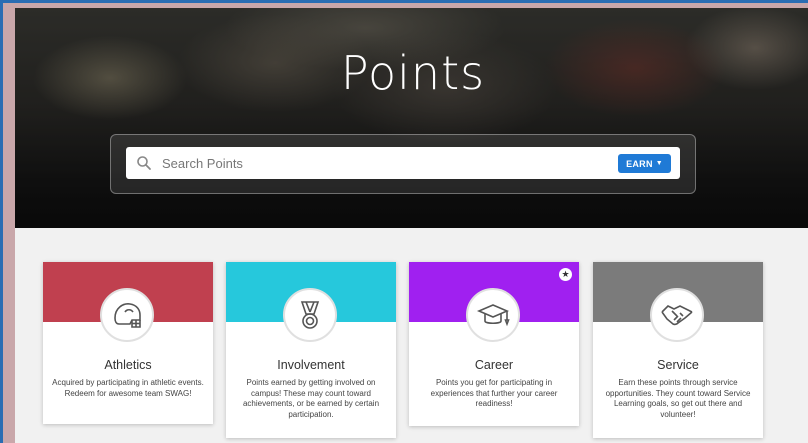  What do you see at coordinates (413, 73) in the screenshot?
I see `page-title: Points` at bounding box center [413, 73].